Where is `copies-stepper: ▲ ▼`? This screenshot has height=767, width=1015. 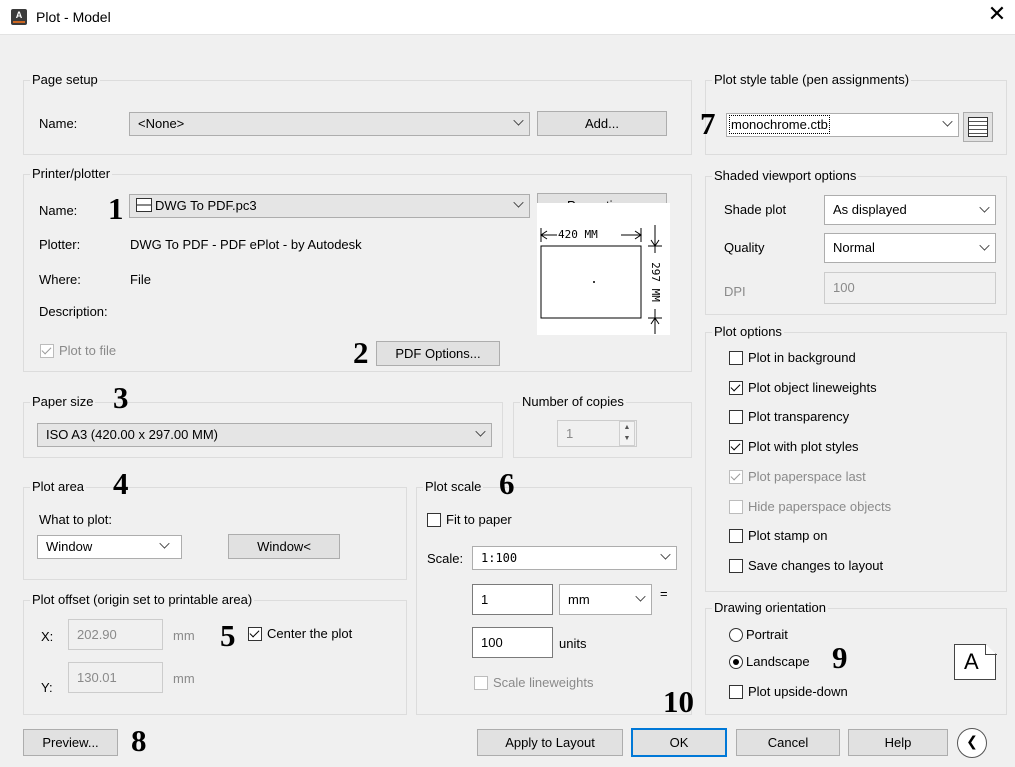 copies-stepper: ▲ ▼ is located at coordinates (627, 433).